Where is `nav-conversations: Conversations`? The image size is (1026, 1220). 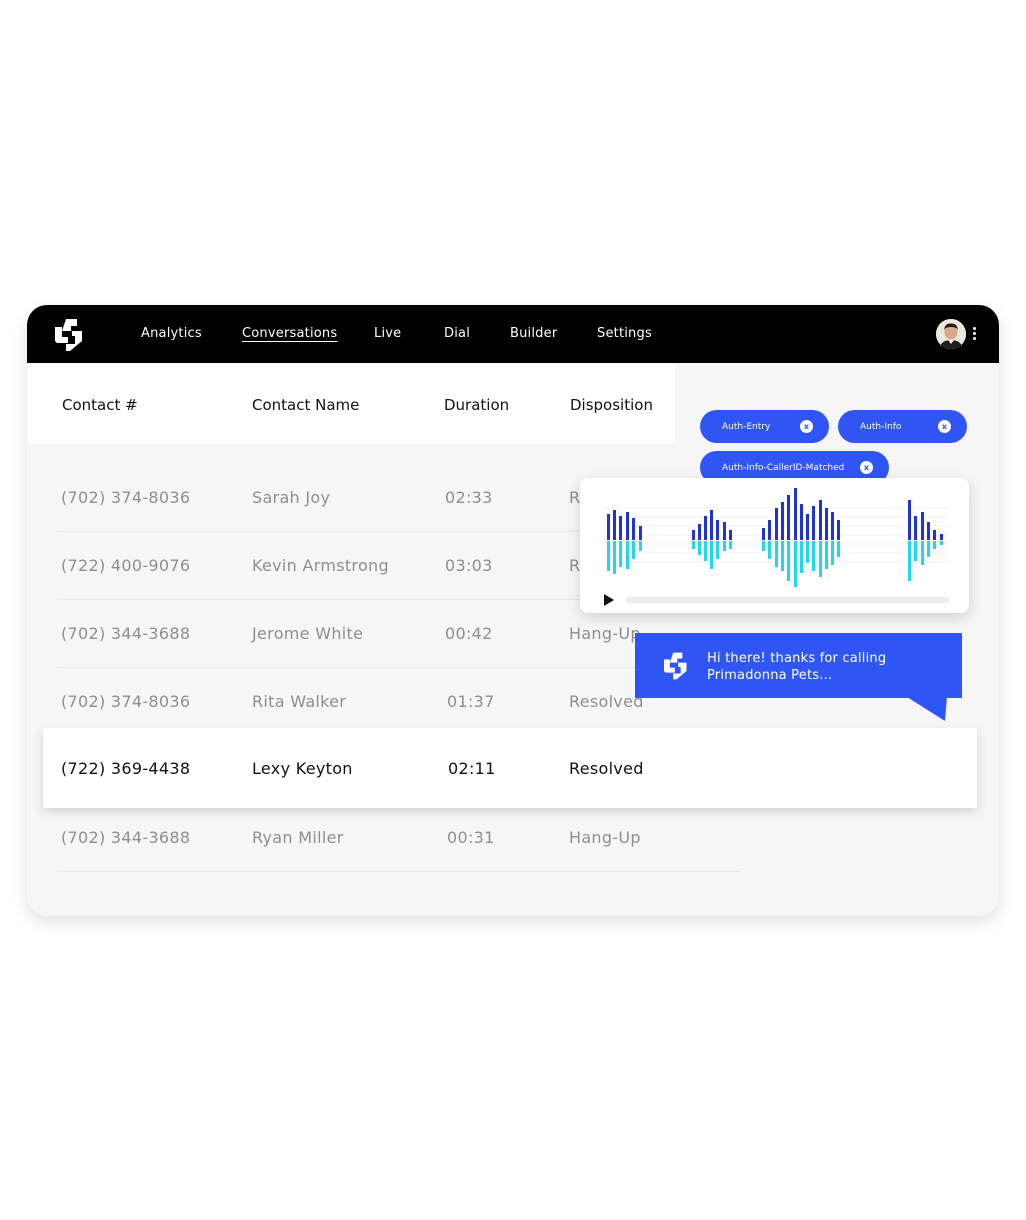
nav-conversations: Conversations is located at coordinates (289, 333).